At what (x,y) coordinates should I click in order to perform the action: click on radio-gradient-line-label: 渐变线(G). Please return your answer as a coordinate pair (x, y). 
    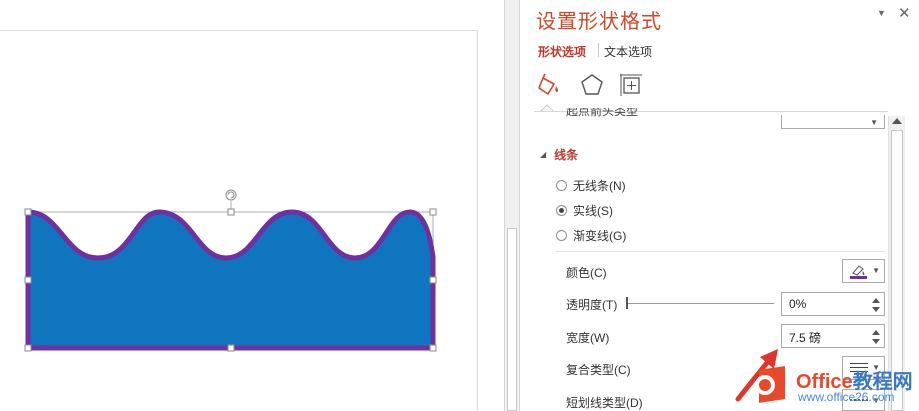
    Looking at the image, I should click on (600, 236).